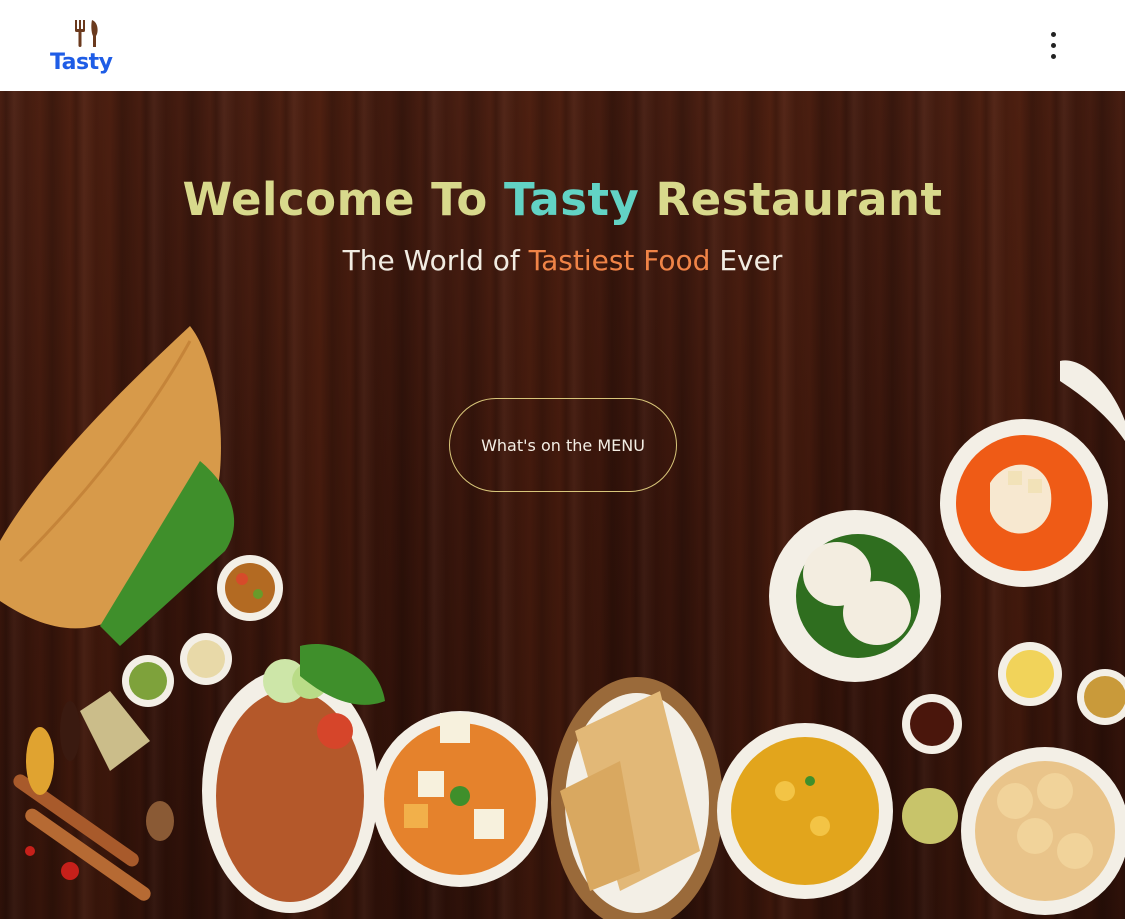  What do you see at coordinates (805, 811) in the screenshot?
I see `aloo-sabzi-bowl-image` at bounding box center [805, 811].